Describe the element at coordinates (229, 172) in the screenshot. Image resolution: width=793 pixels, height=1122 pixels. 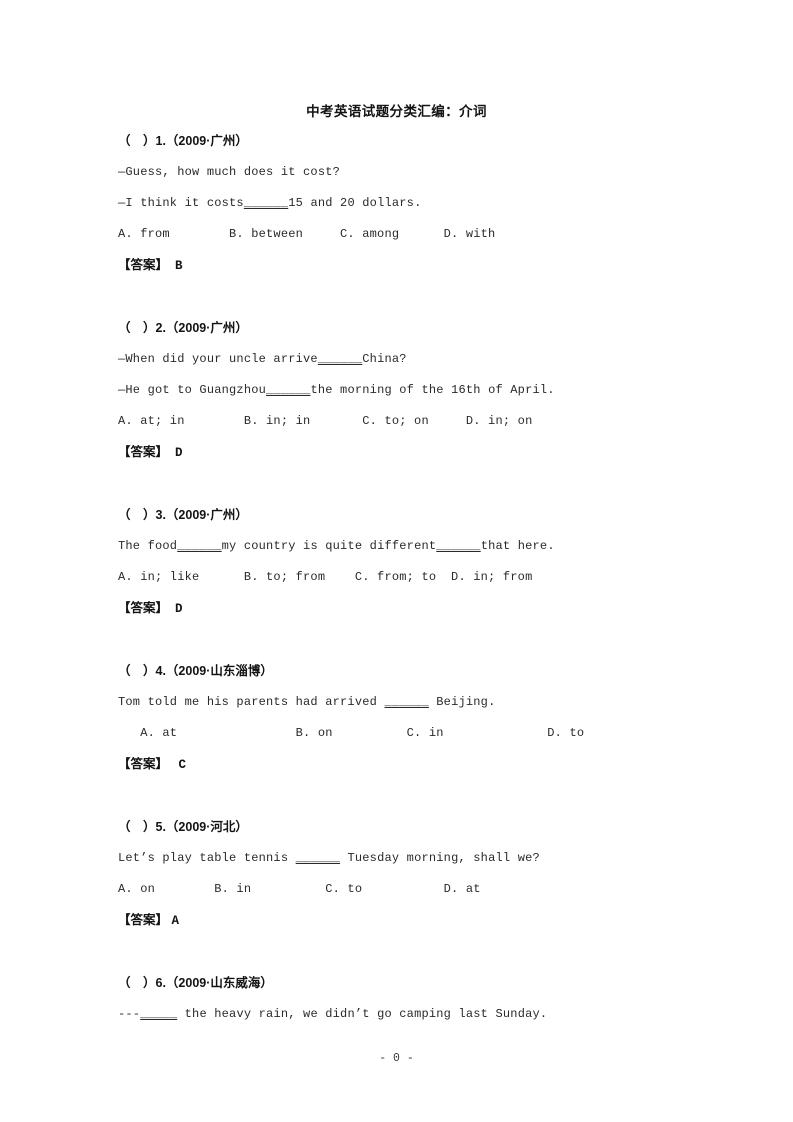
I see `question-line: —Guess, how much does it cost?` at that location.